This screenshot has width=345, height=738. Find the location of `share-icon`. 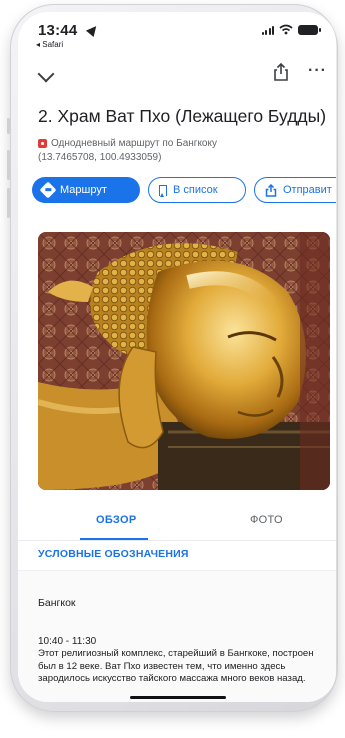

share-icon is located at coordinates (281, 72).